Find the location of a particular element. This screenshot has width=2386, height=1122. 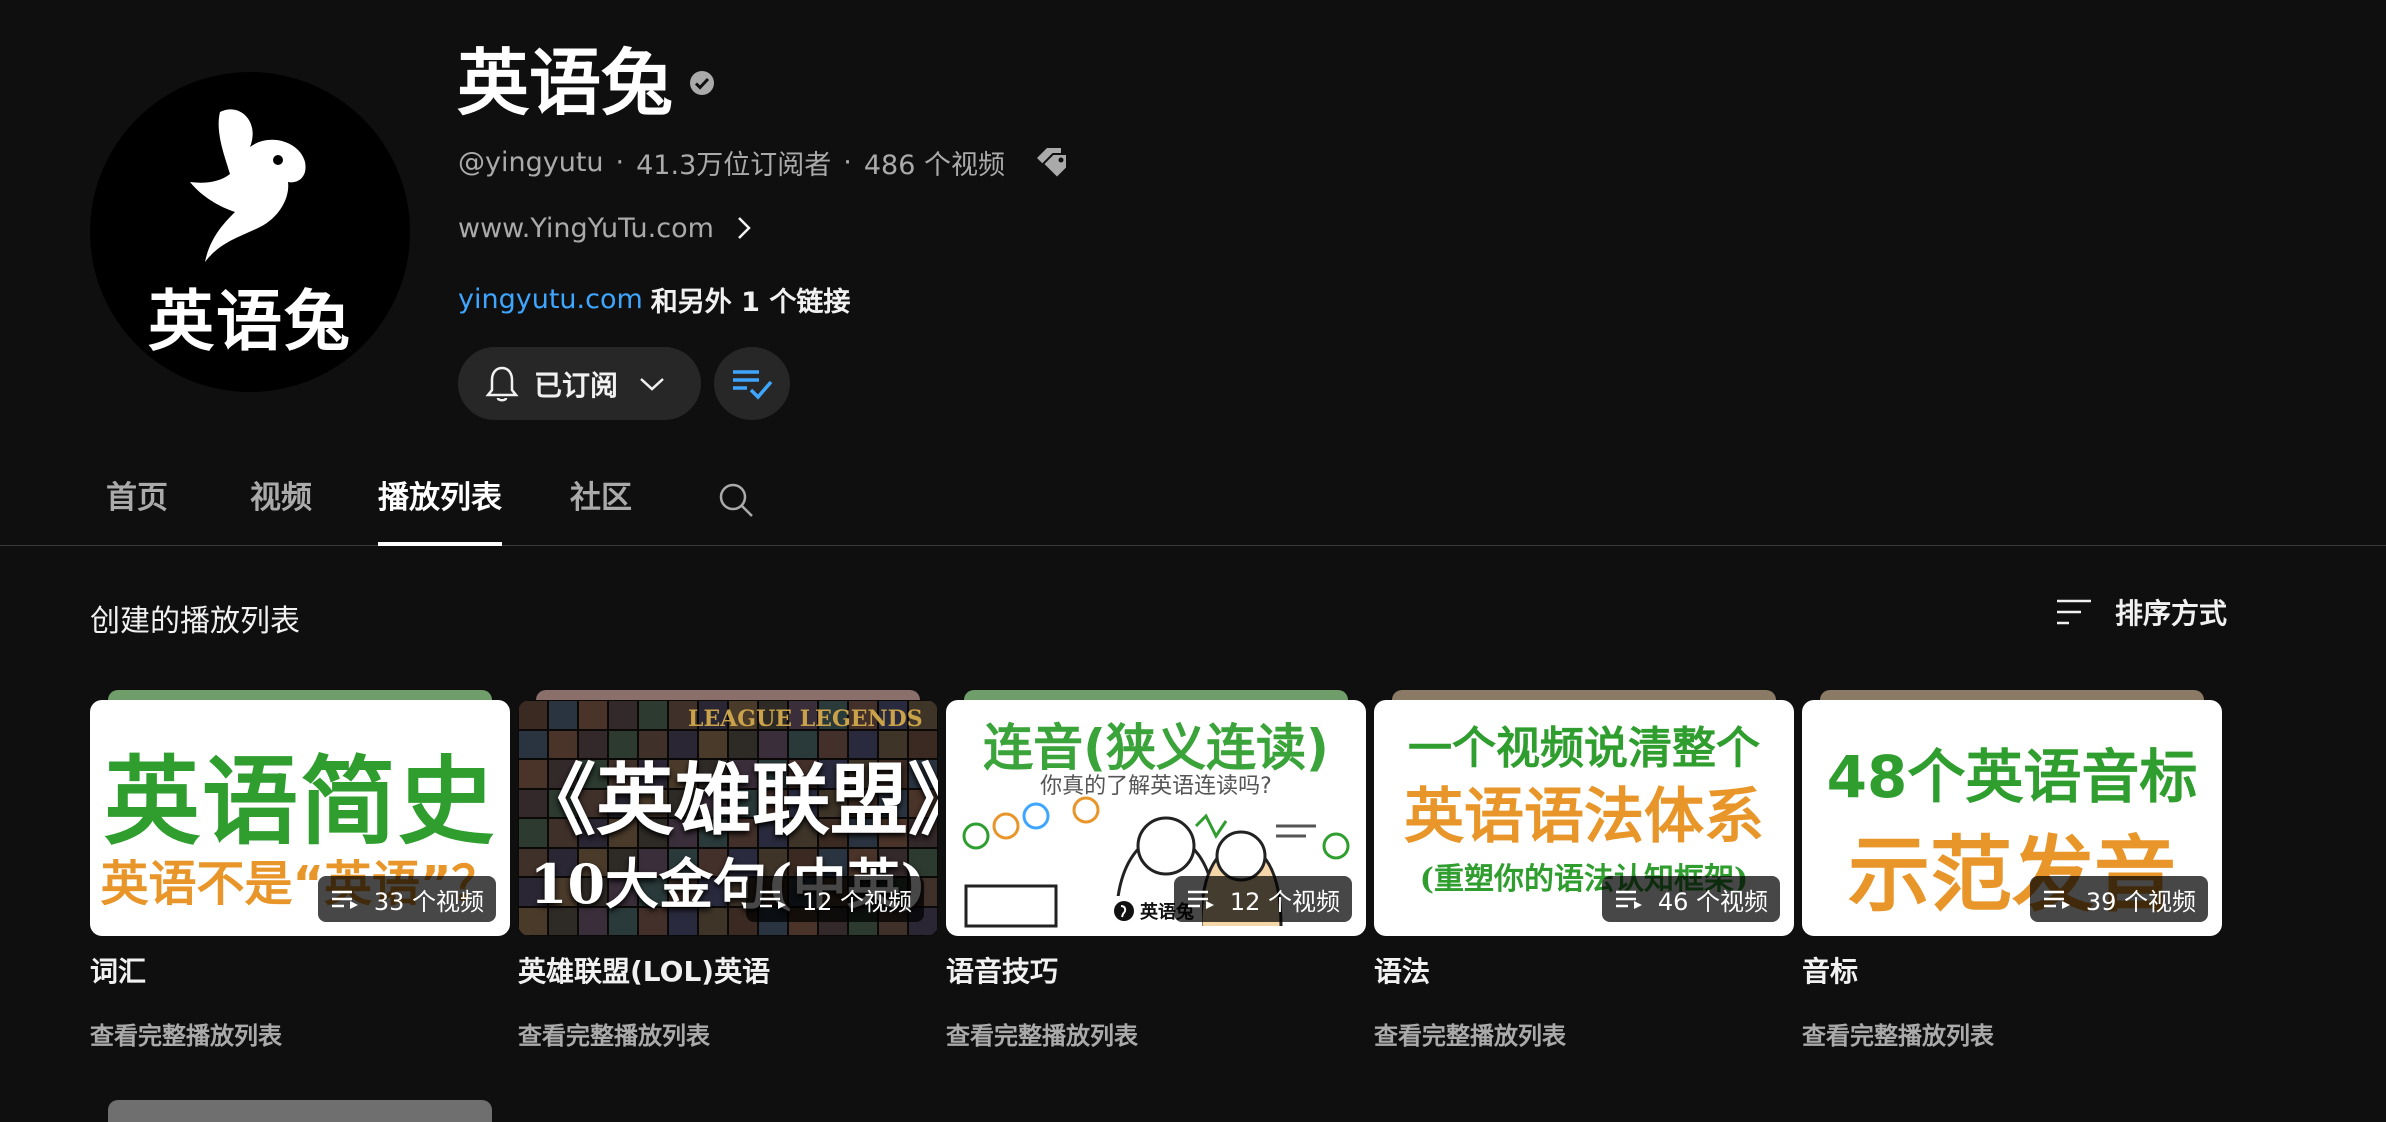

sort-button: 排序方式 is located at coordinates (2141, 612).